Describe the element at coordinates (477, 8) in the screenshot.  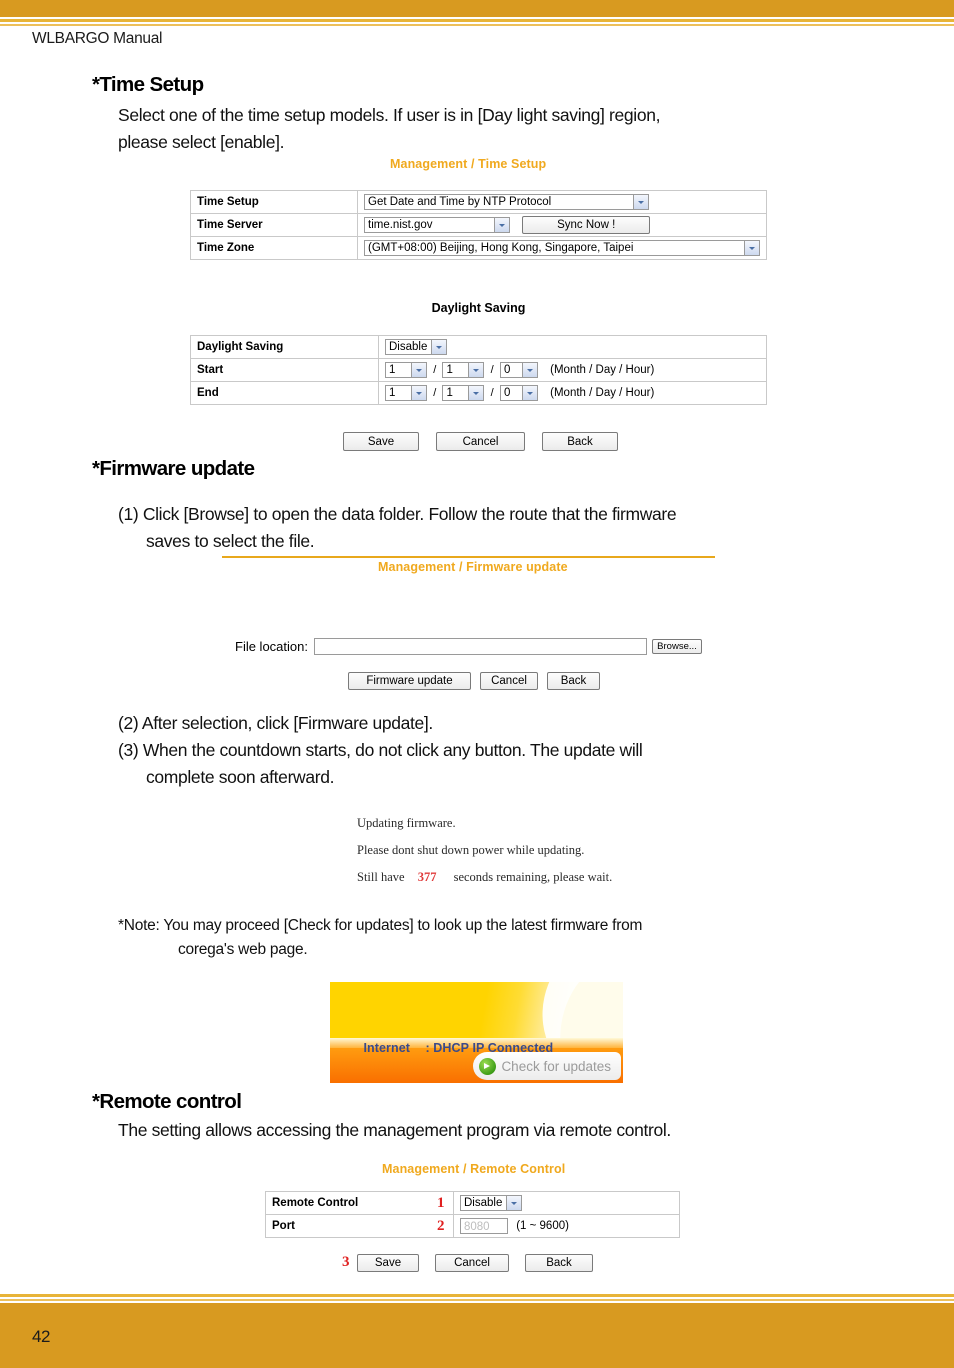
I see `page-top-bar` at that location.